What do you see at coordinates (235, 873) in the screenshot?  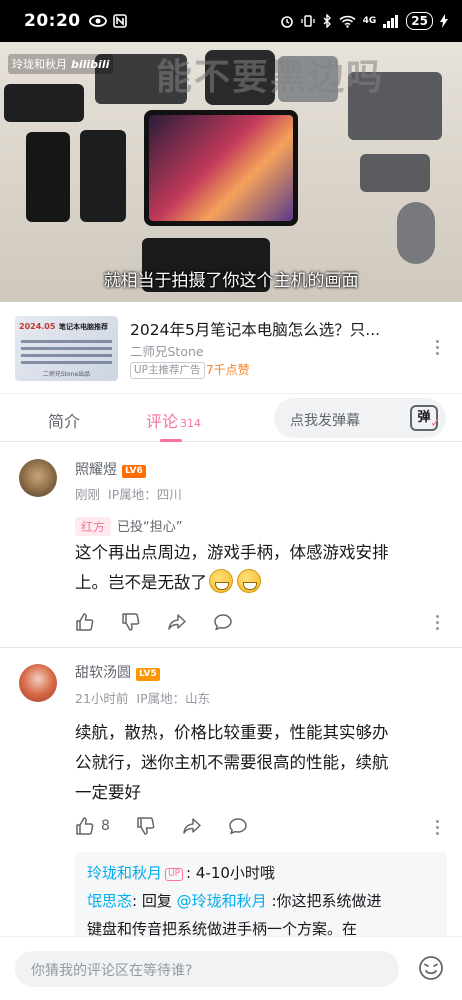 I see `reply-text: 4-10小时哦` at bounding box center [235, 873].